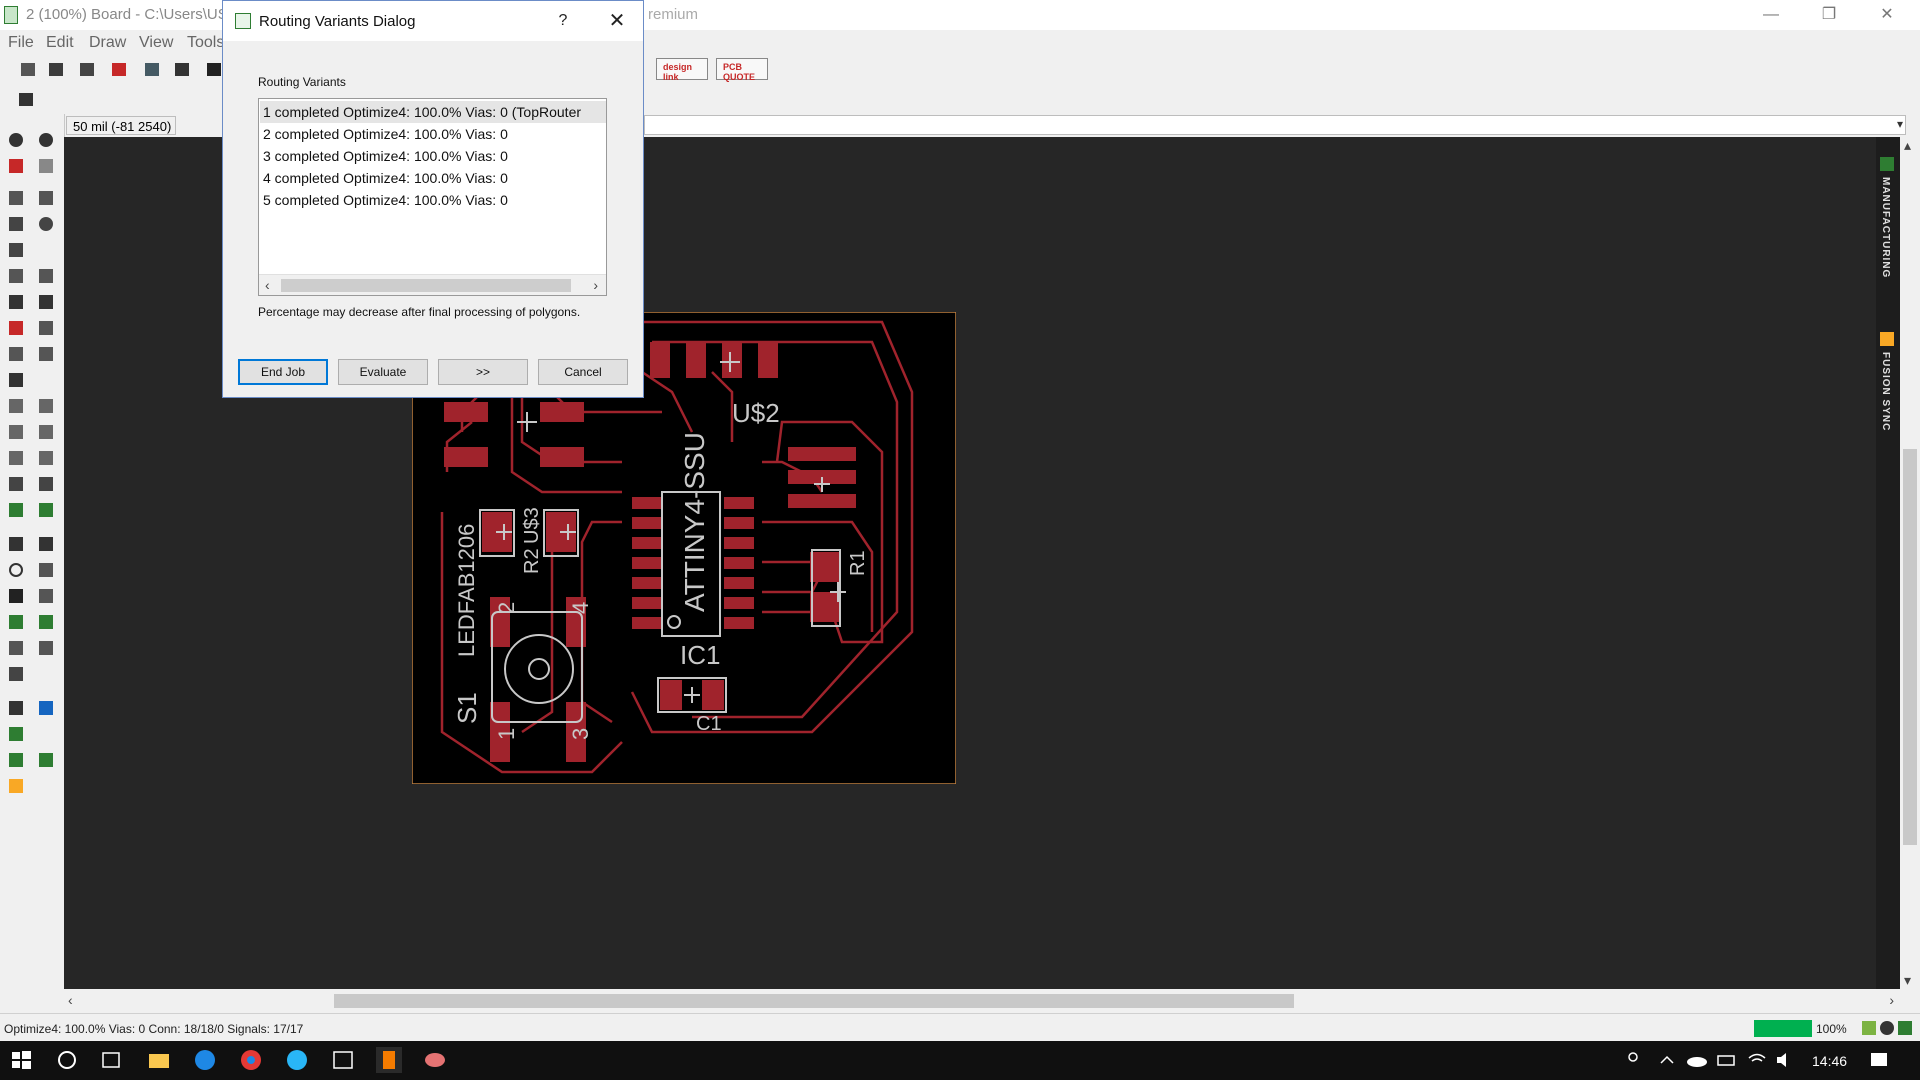 This screenshot has height=1080, width=1920. Describe the element at coordinates (46, 302) in the screenshot. I see `wrench-icon` at that location.